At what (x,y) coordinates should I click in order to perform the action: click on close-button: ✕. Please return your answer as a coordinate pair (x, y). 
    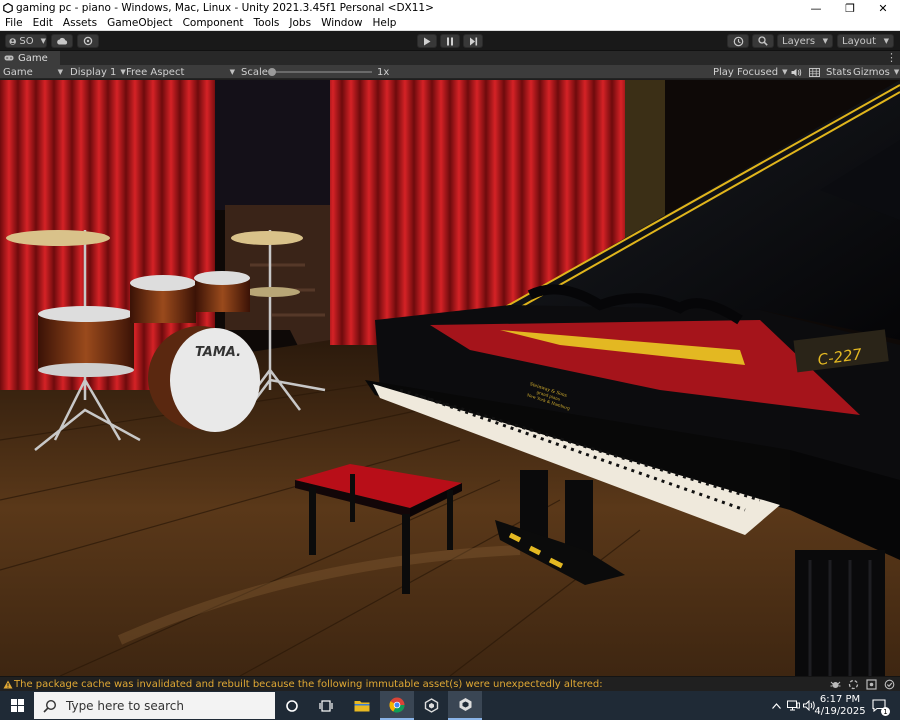
    Looking at the image, I should click on (883, 8).